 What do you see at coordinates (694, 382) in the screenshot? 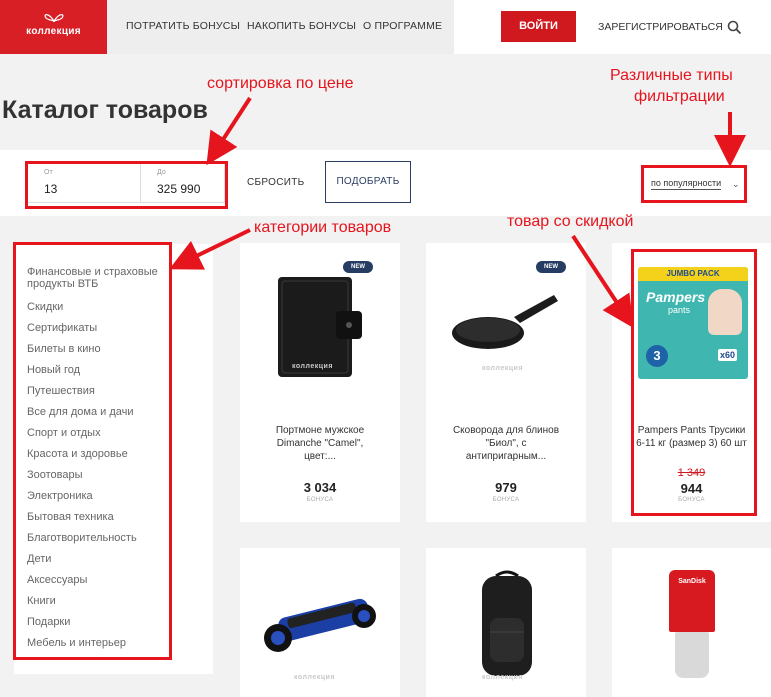
I see `discount-item-highlight` at bounding box center [694, 382].